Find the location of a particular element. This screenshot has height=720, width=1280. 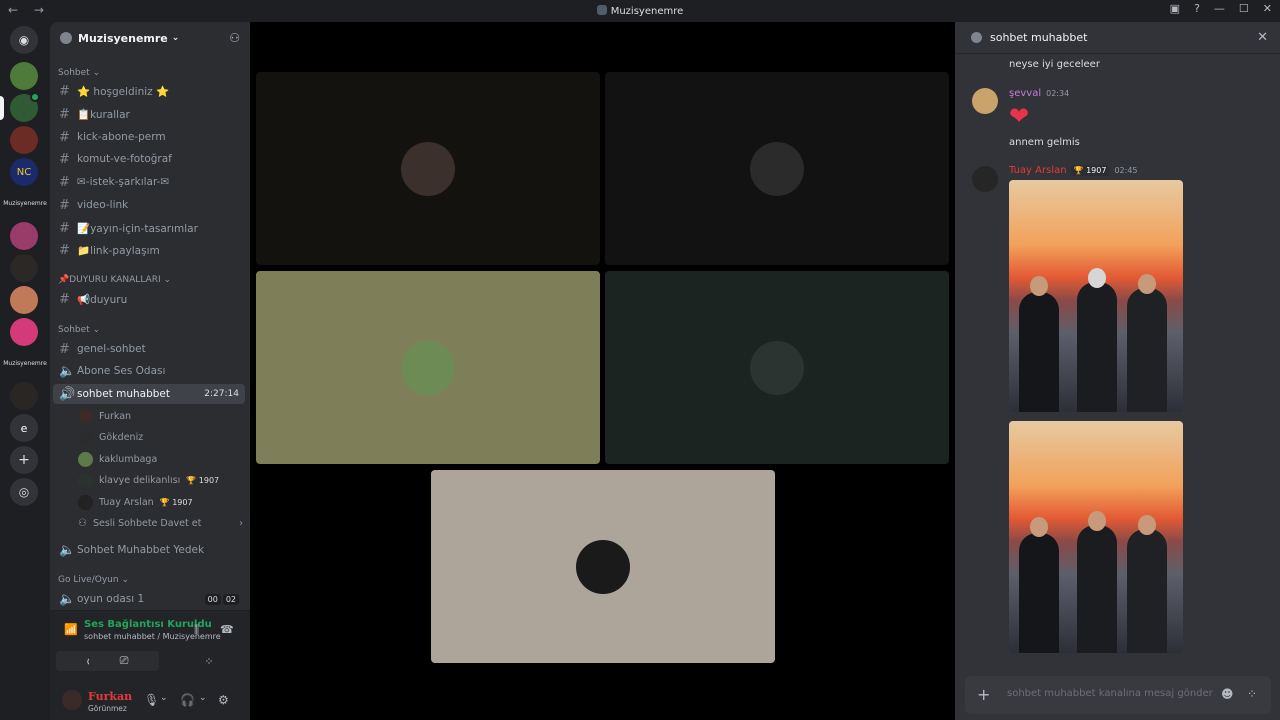

message-input: sohbet muhabbet kanalına mesaj gönder is located at coordinates (1110, 693).